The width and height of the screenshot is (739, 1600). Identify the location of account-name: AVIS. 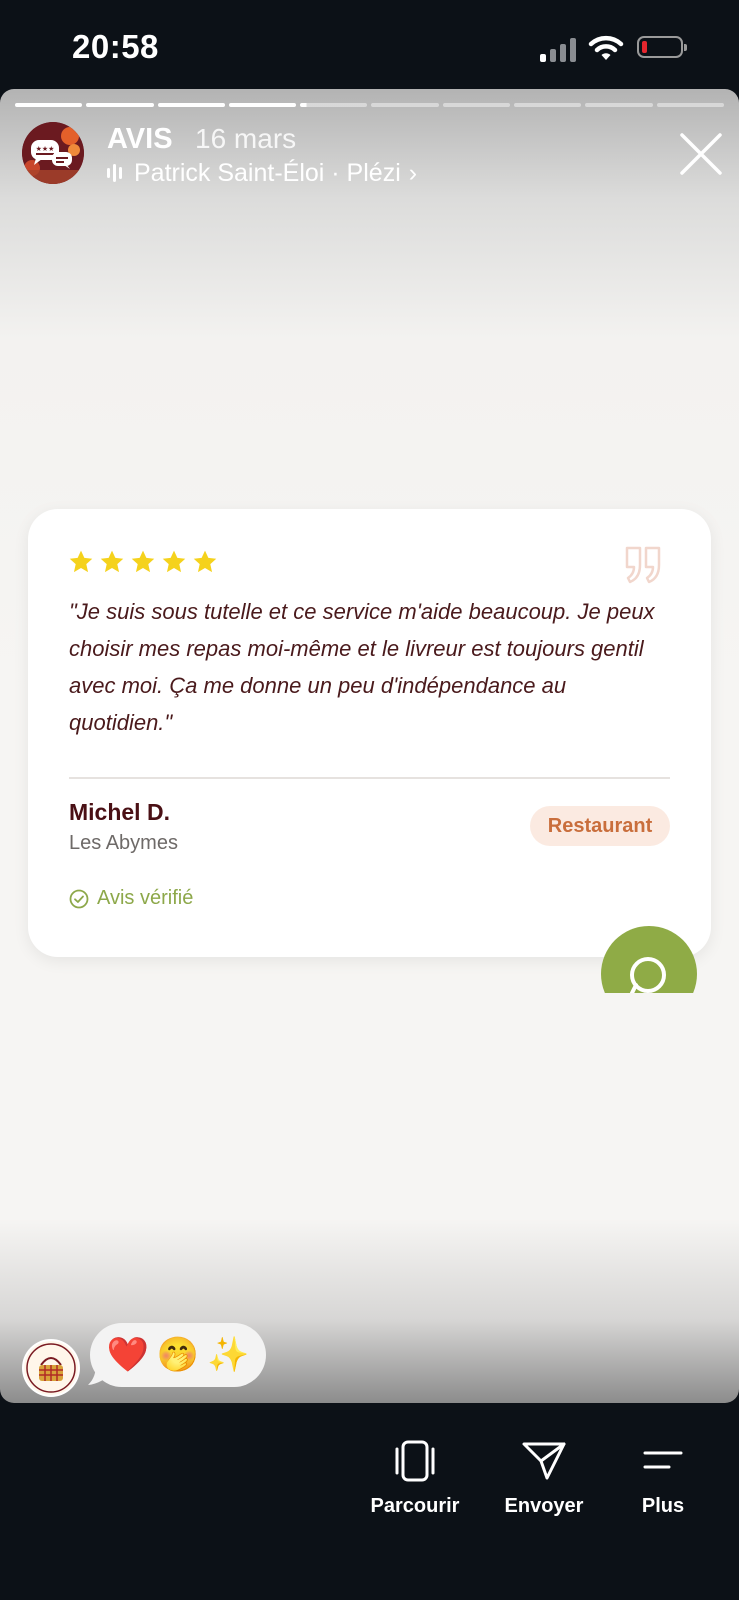
(140, 139).